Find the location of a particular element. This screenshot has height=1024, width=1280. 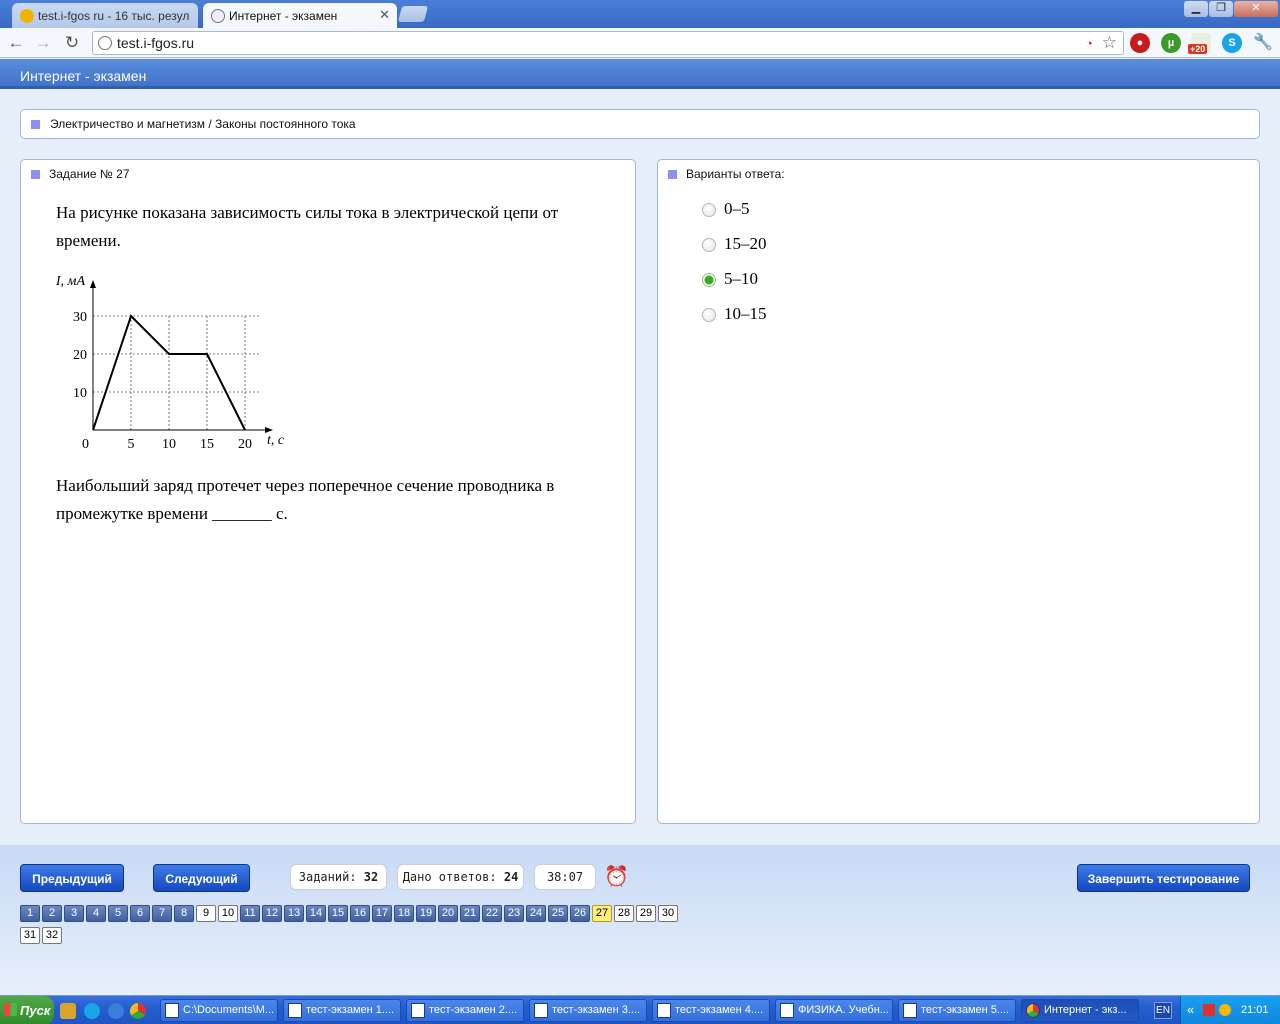

tasks-value: 32 is located at coordinates (371, 877).